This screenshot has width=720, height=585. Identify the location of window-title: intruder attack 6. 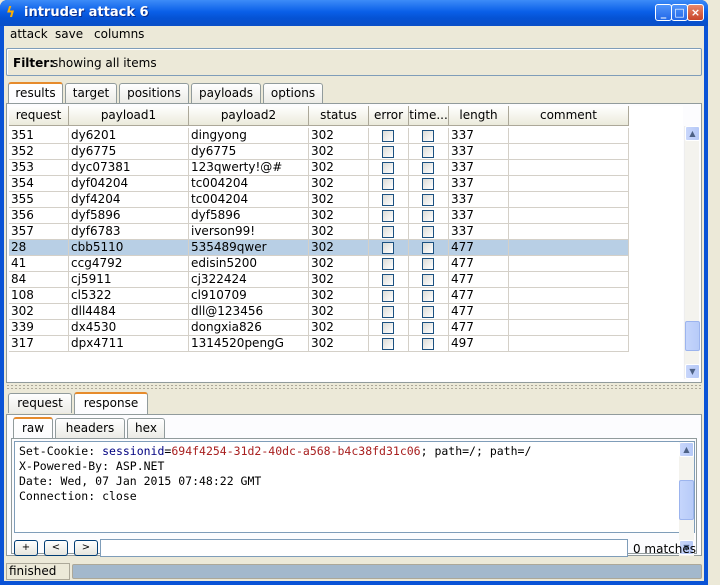
(86, 12).